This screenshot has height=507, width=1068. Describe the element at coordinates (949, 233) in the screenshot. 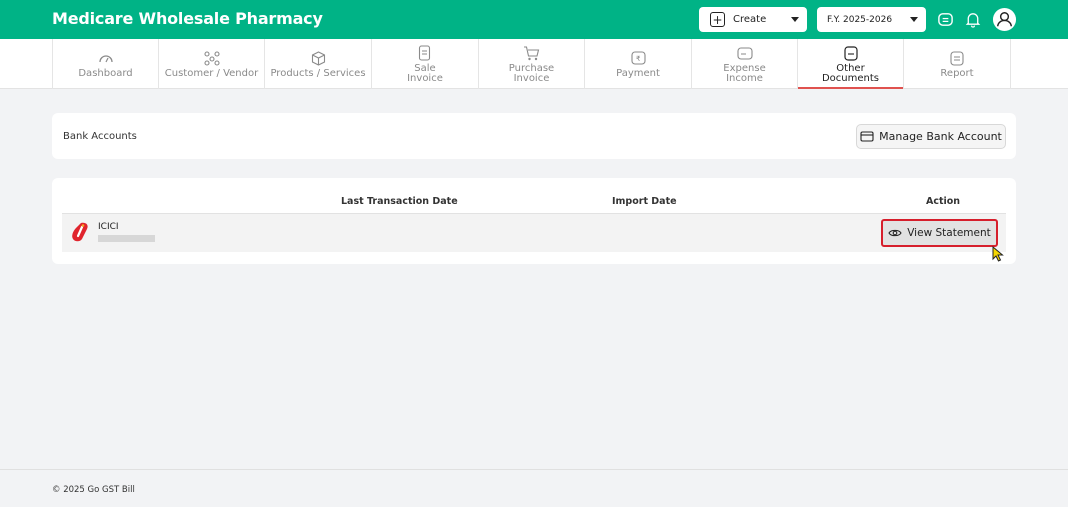

I see `view-statement-label: View Statement` at that location.